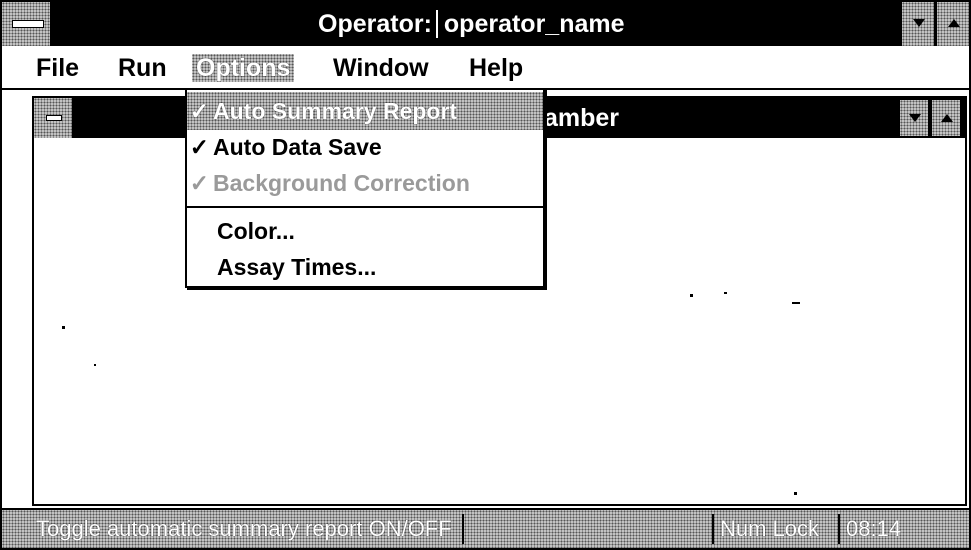 This screenshot has width=971, height=550. I want to click on minimize-arrow-icon, so click(919, 23).